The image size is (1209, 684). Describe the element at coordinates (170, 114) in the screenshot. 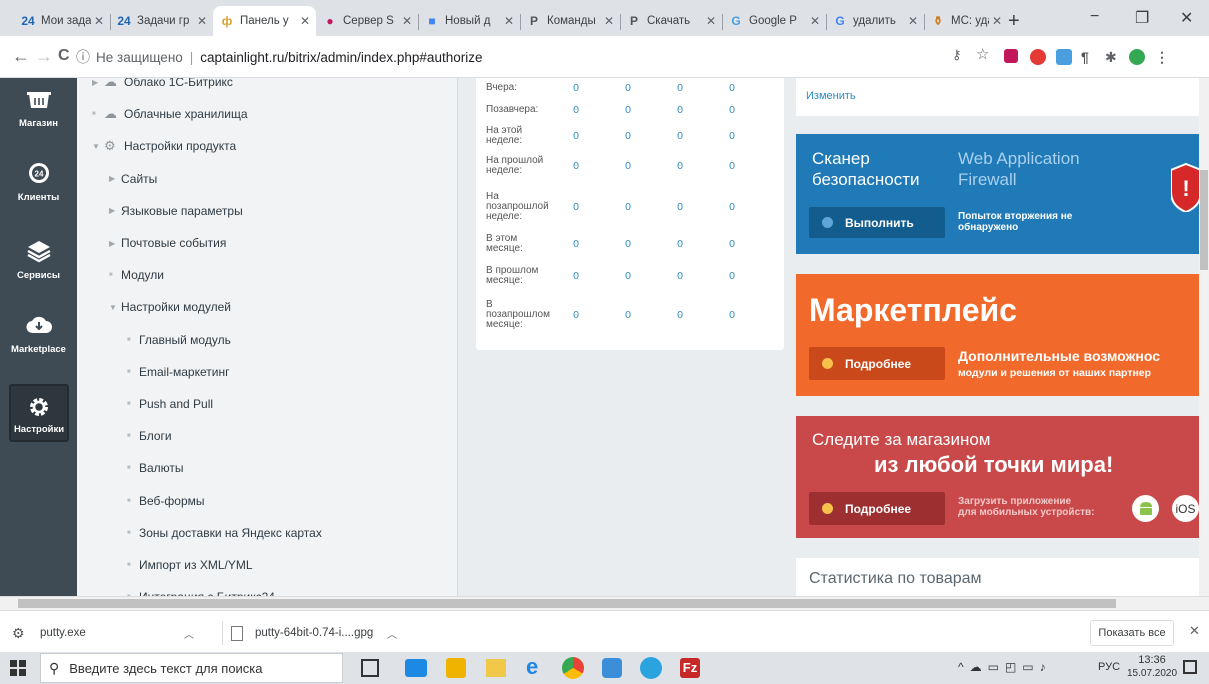

I see `menu-item: ■ ☁ Облачные хранилища` at that location.